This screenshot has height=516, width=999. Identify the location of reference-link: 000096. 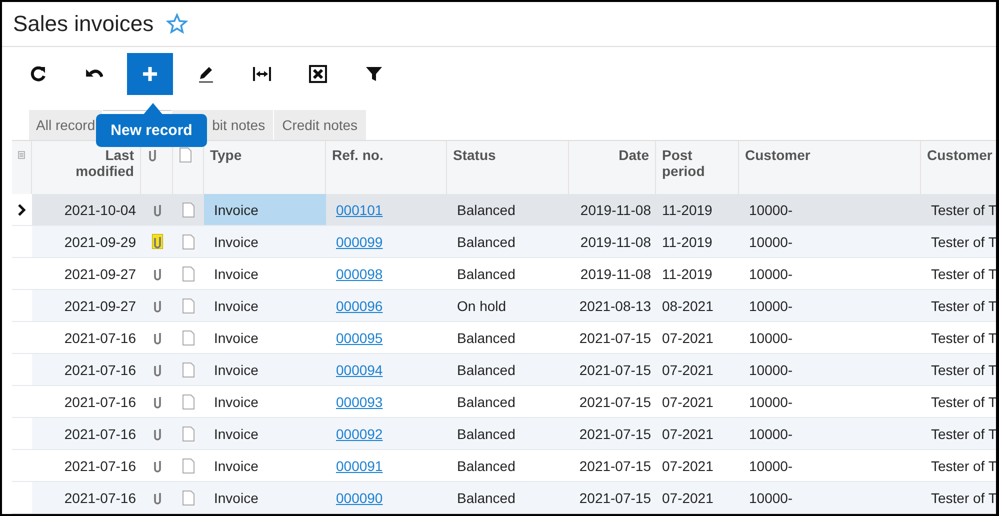
(359, 306).